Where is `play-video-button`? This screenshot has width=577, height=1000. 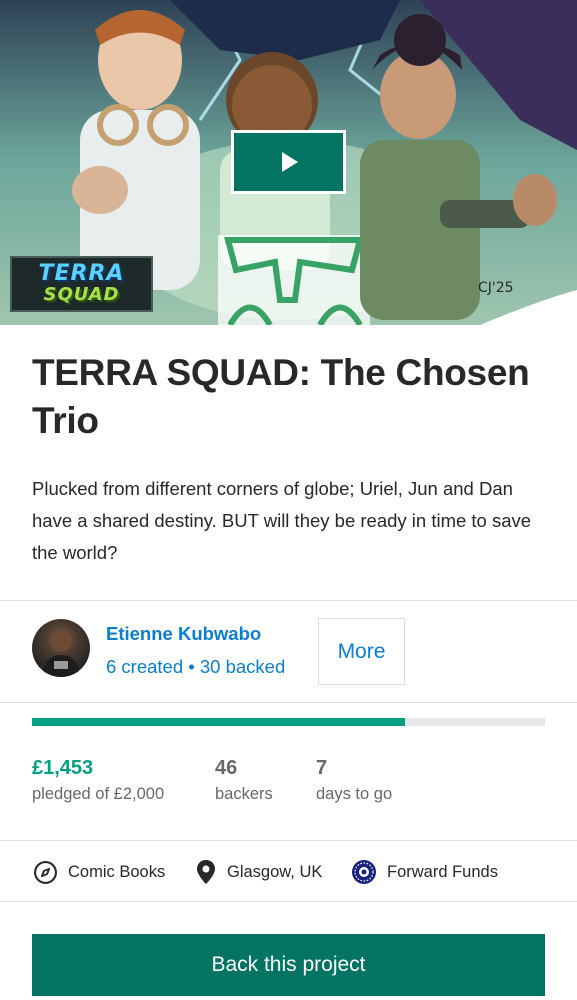
play-video-button is located at coordinates (288, 162).